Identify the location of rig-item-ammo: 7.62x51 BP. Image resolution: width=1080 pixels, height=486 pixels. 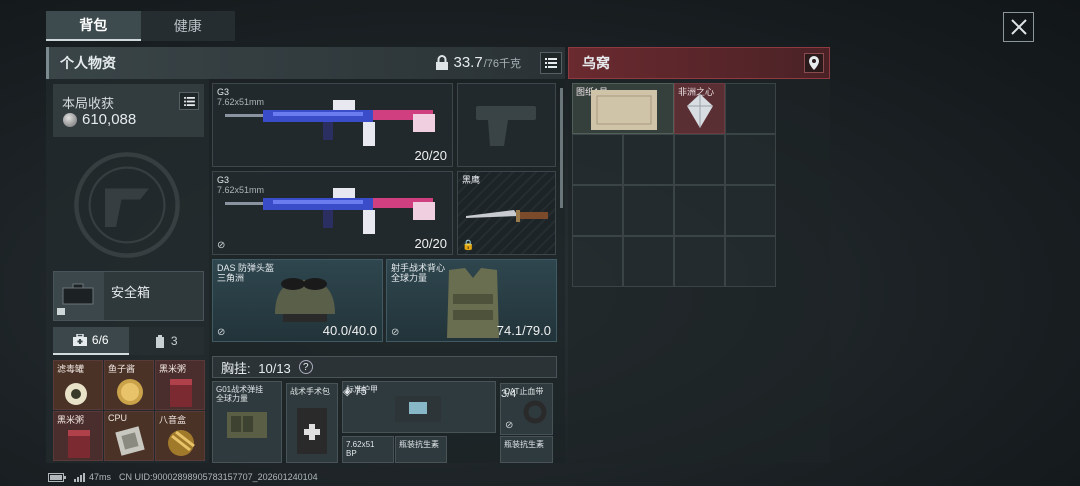
(368, 449).